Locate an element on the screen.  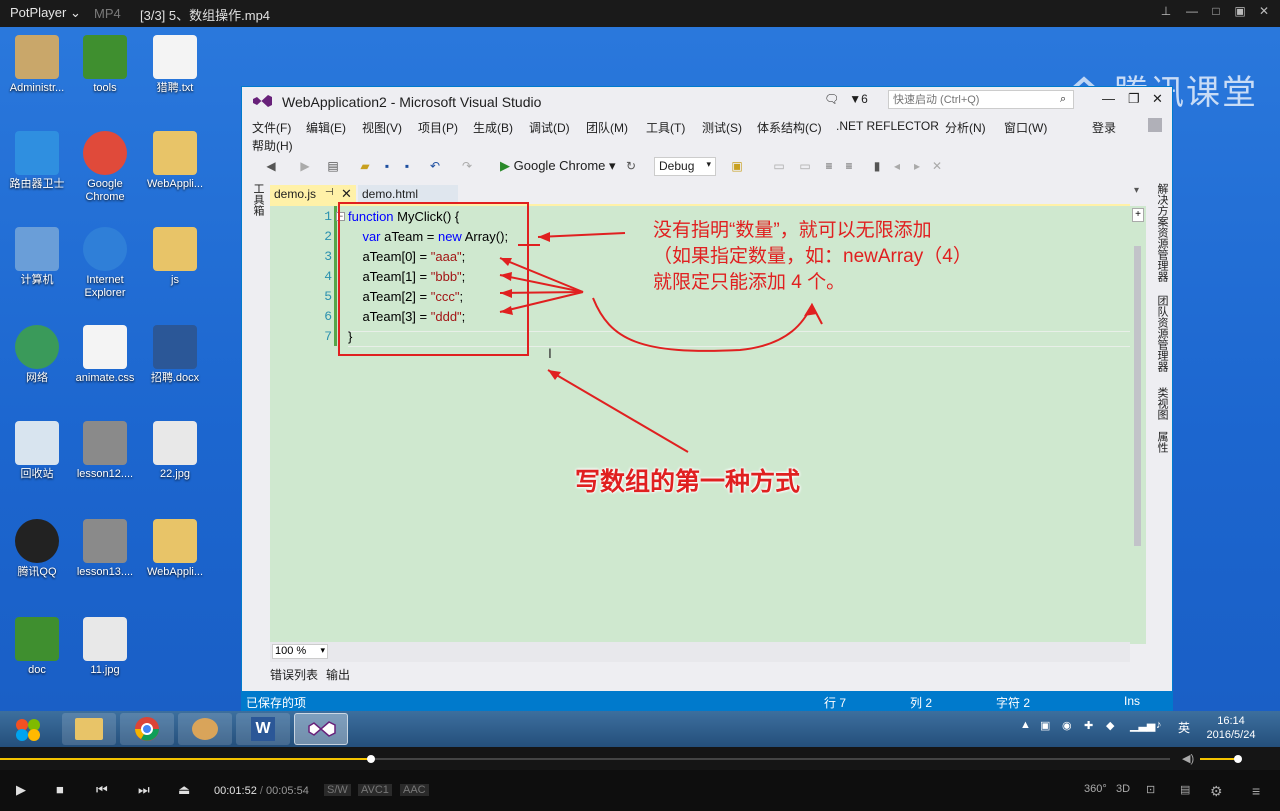
annotation-arrows is located at coordinates (661, 342).